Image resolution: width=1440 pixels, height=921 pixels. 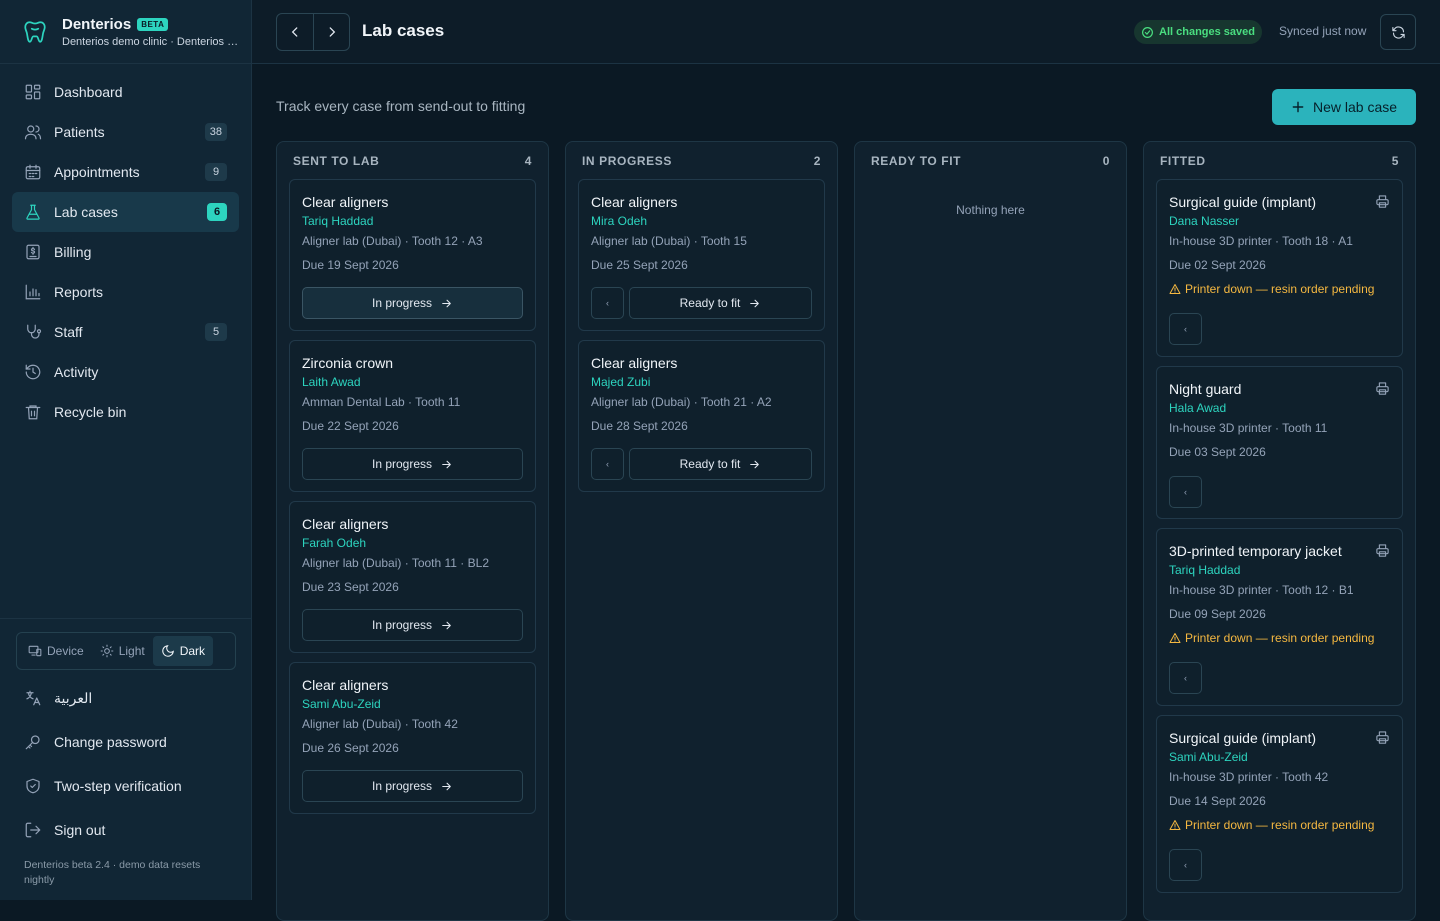 What do you see at coordinates (33, 92) in the screenshot?
I see `dashboard-icon` at bounding box center [33, 92].